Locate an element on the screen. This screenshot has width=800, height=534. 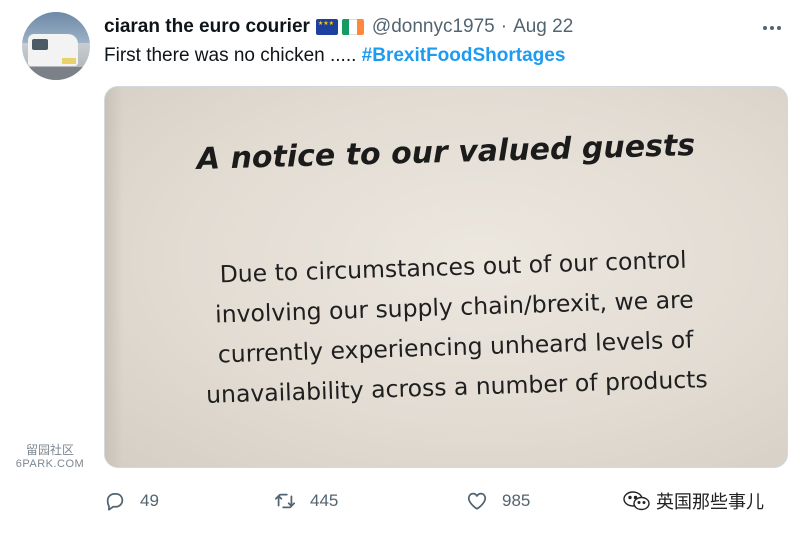
road is located at coordinates (56, 73).